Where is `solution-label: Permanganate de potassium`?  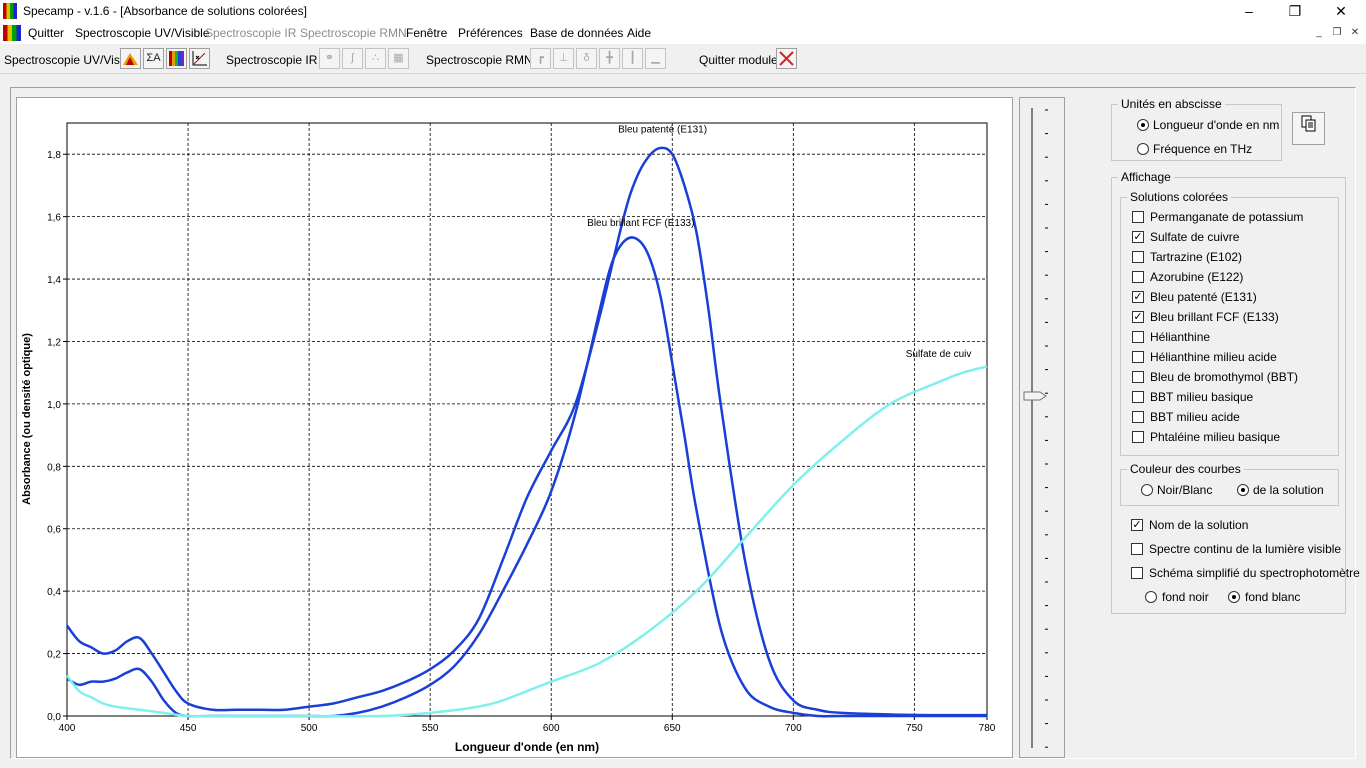
solution-label: Permanganate de potassium is located at coordinates (1226, 217).